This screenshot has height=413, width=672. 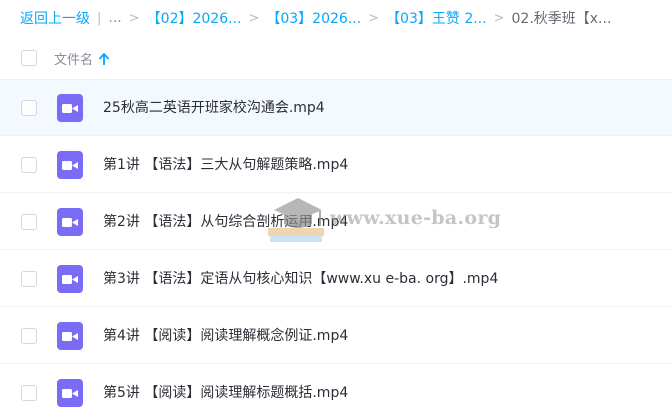 I want to click on column-filename-sort: 文件名, so click(x=81, y=58).